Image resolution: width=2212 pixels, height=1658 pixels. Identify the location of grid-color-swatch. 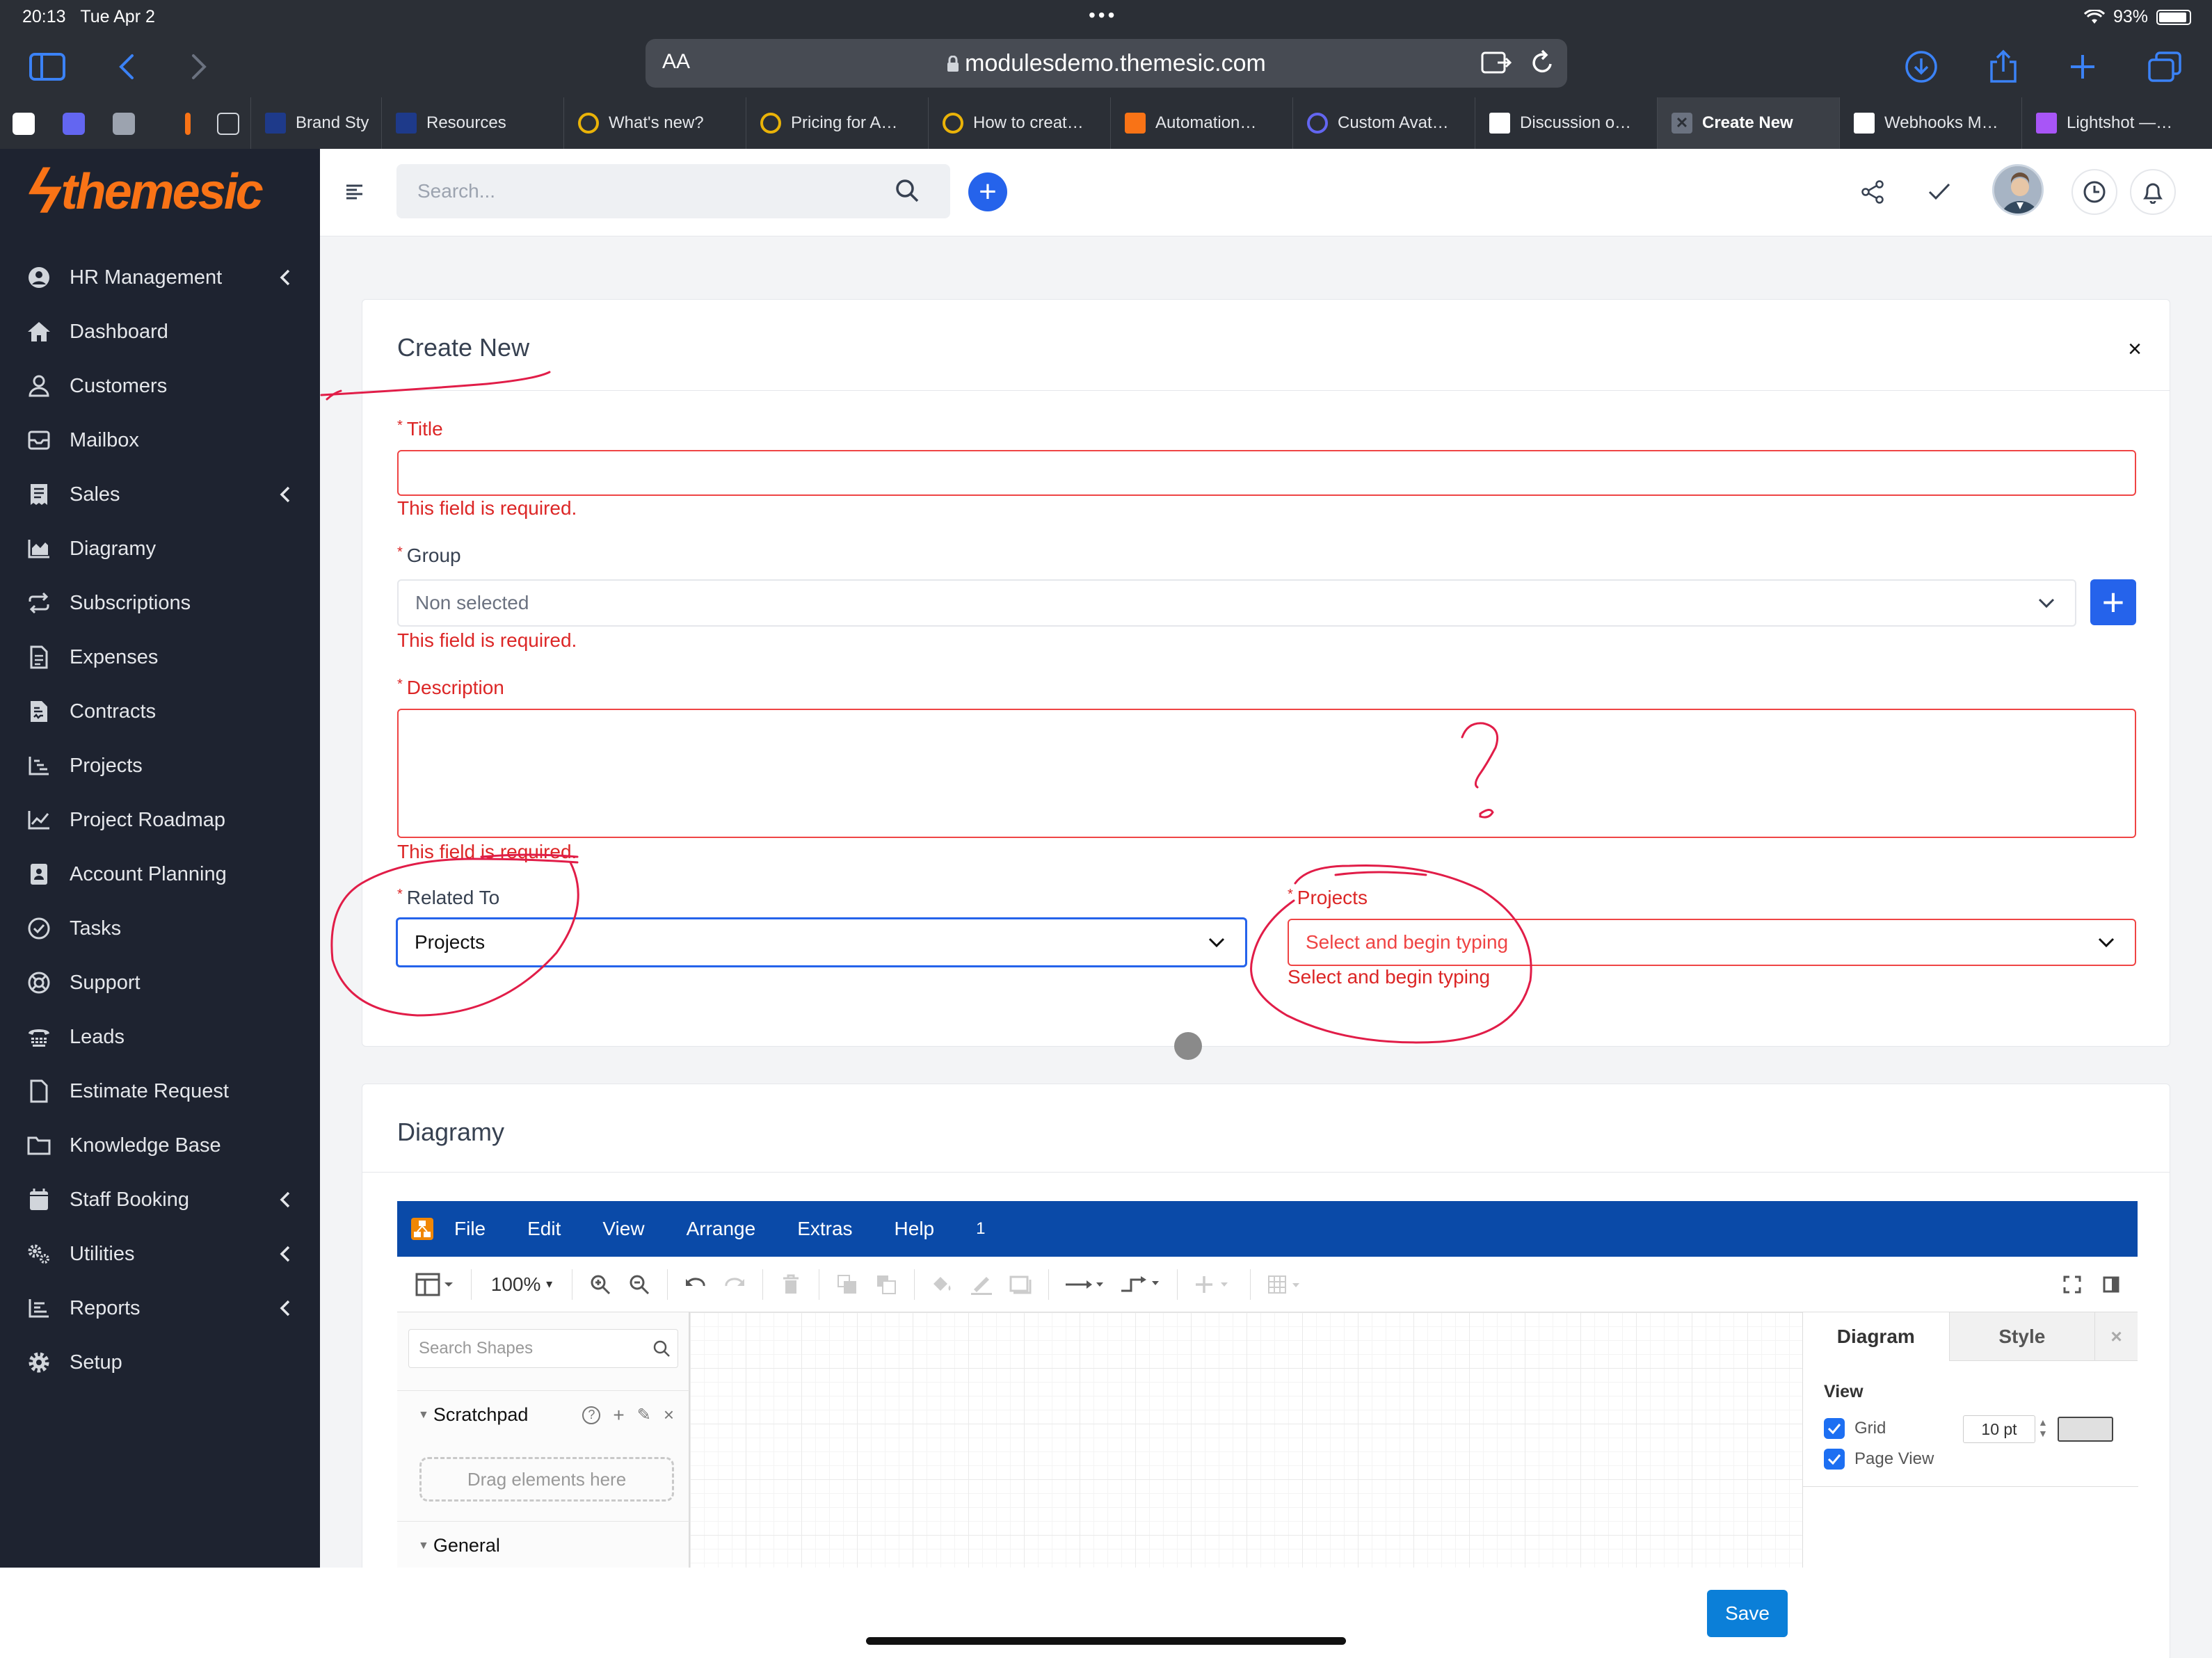
(2085, 1429).